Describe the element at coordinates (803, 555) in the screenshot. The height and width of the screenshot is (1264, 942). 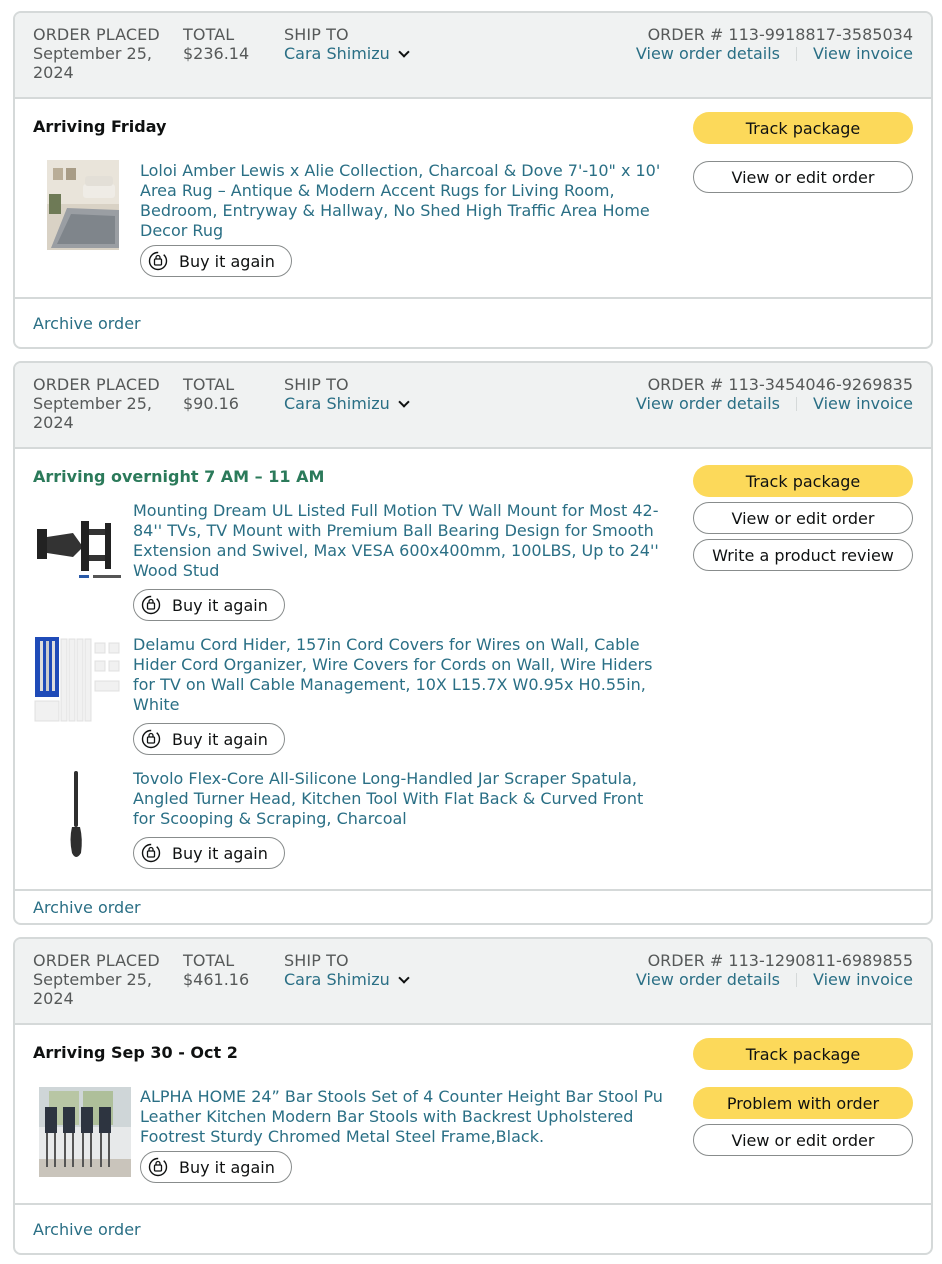
I see `write-review-button: Write a product review` at that location.